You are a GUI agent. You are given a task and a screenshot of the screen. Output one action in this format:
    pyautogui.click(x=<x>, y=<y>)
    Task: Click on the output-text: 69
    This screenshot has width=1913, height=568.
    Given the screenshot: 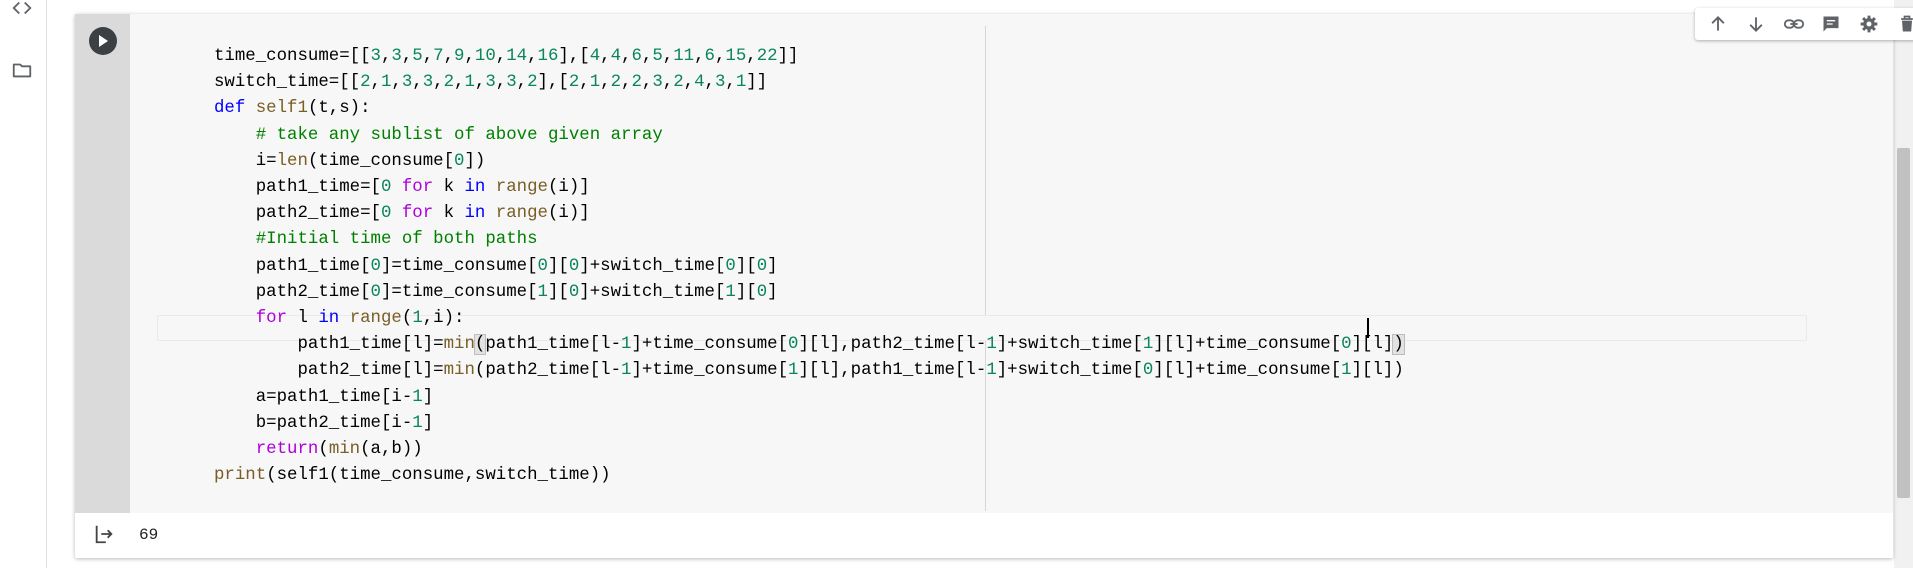 What is the action you would take?
    pyautogui.click(x=149, y=535)
    